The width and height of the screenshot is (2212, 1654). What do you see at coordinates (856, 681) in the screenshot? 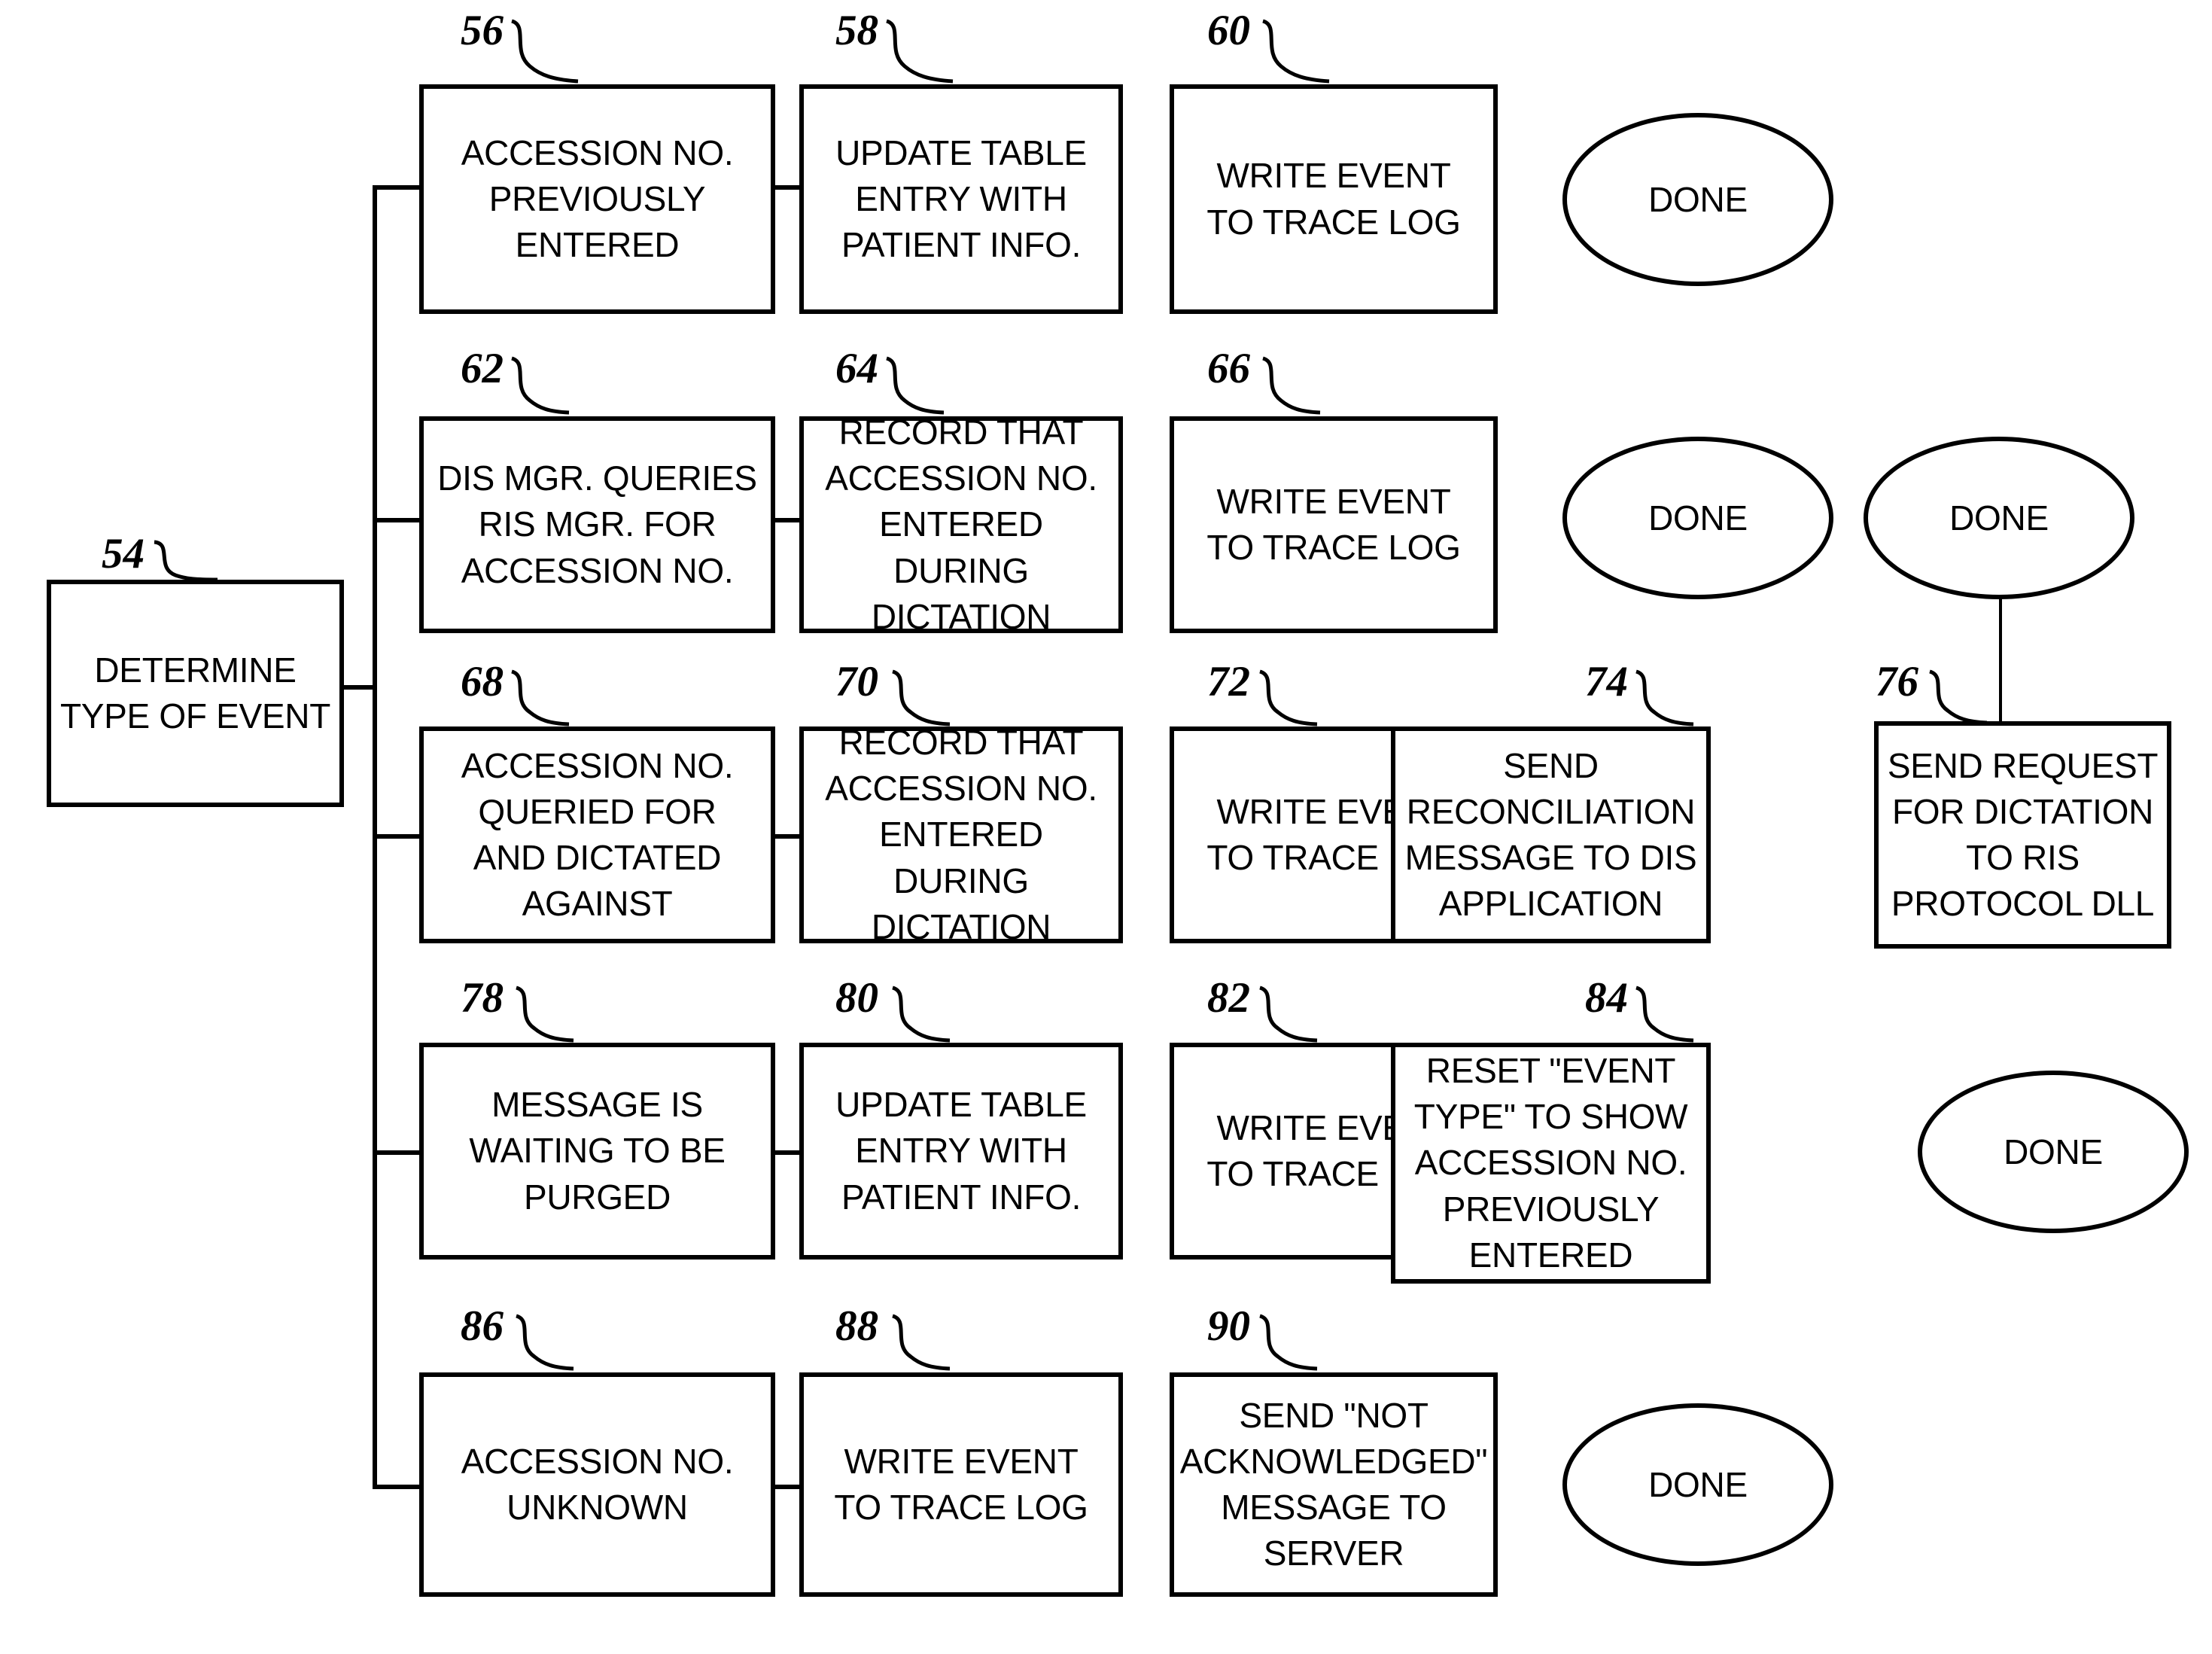
I see `ref-numeral-70: 70` at bounding box center [856, 681].